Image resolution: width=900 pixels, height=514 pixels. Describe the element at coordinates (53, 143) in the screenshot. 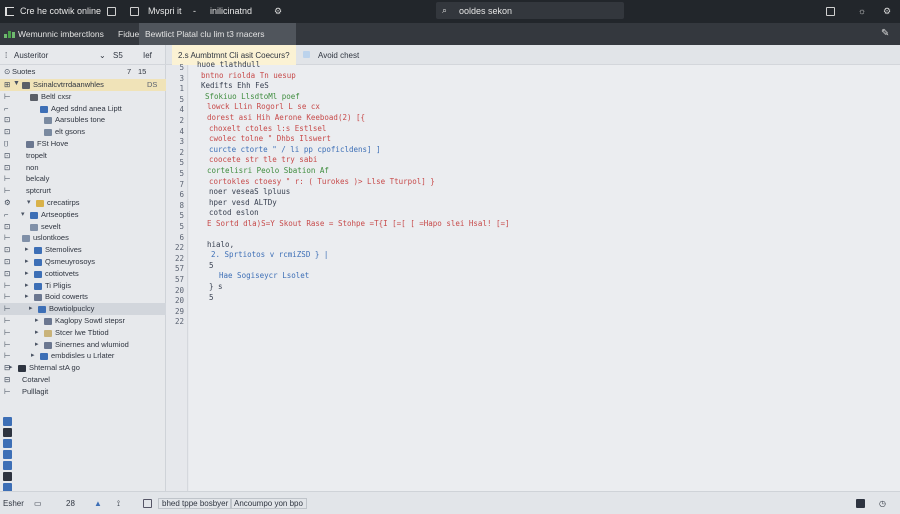

I see `tree-item-label: FSt Hove` at that location.